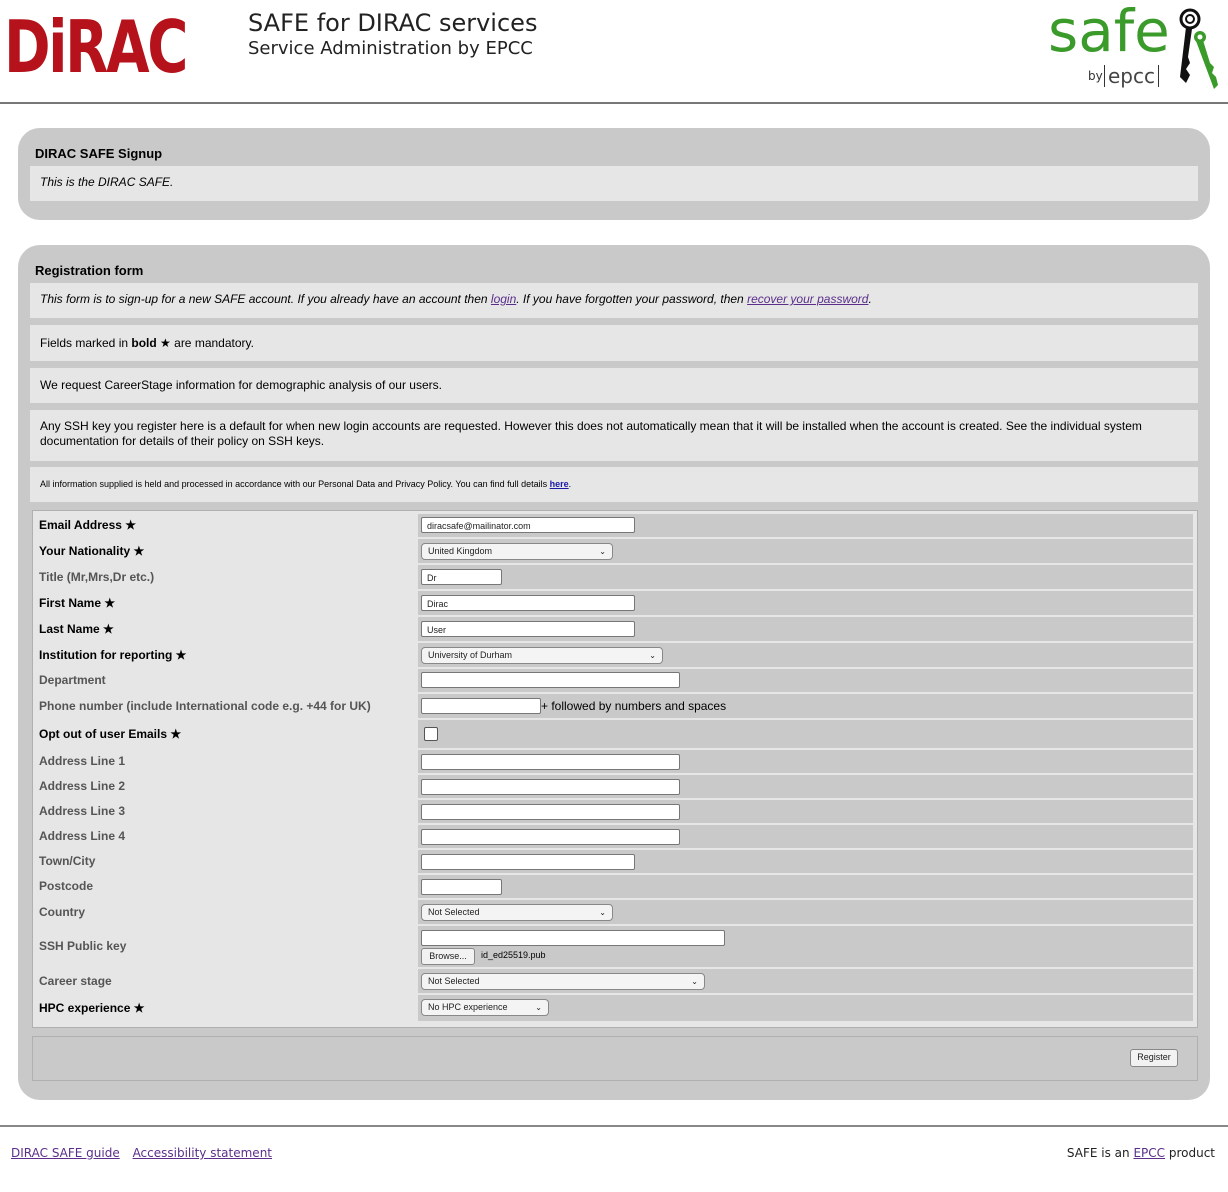 The width and height of the screenshot is (1228, 1192). I want to click on login-link: login, so click(503, 299).